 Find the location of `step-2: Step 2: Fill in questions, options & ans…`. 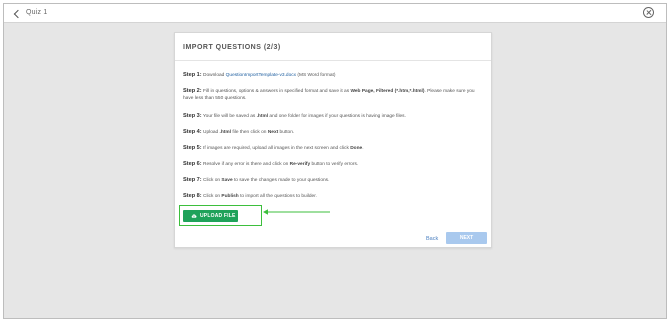

step-2: Step 2: Fill in questions, options & ans… is located at coordinates (333, 95).